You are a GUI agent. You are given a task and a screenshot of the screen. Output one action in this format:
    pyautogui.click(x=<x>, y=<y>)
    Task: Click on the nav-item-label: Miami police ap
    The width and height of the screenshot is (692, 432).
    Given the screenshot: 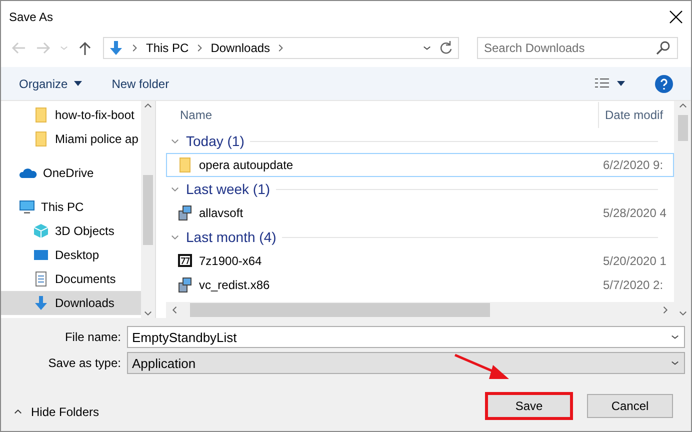 What is the action you would take?
    pyautogui.click(x=96, y=139)
    